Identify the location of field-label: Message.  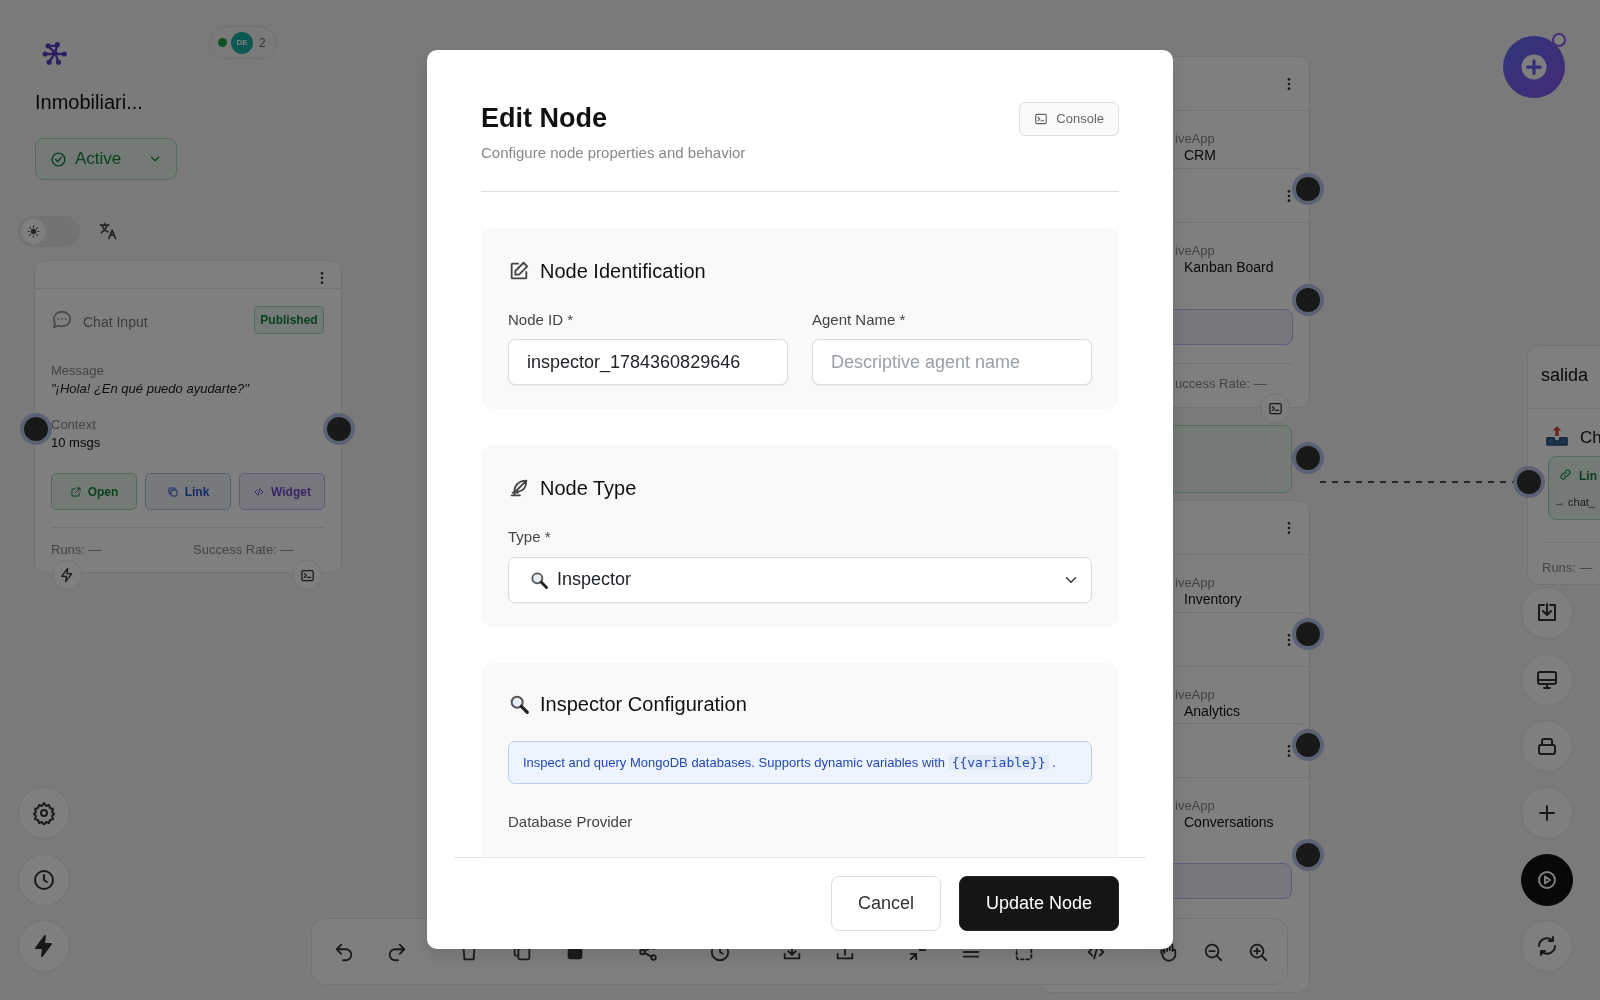
(77, 371).